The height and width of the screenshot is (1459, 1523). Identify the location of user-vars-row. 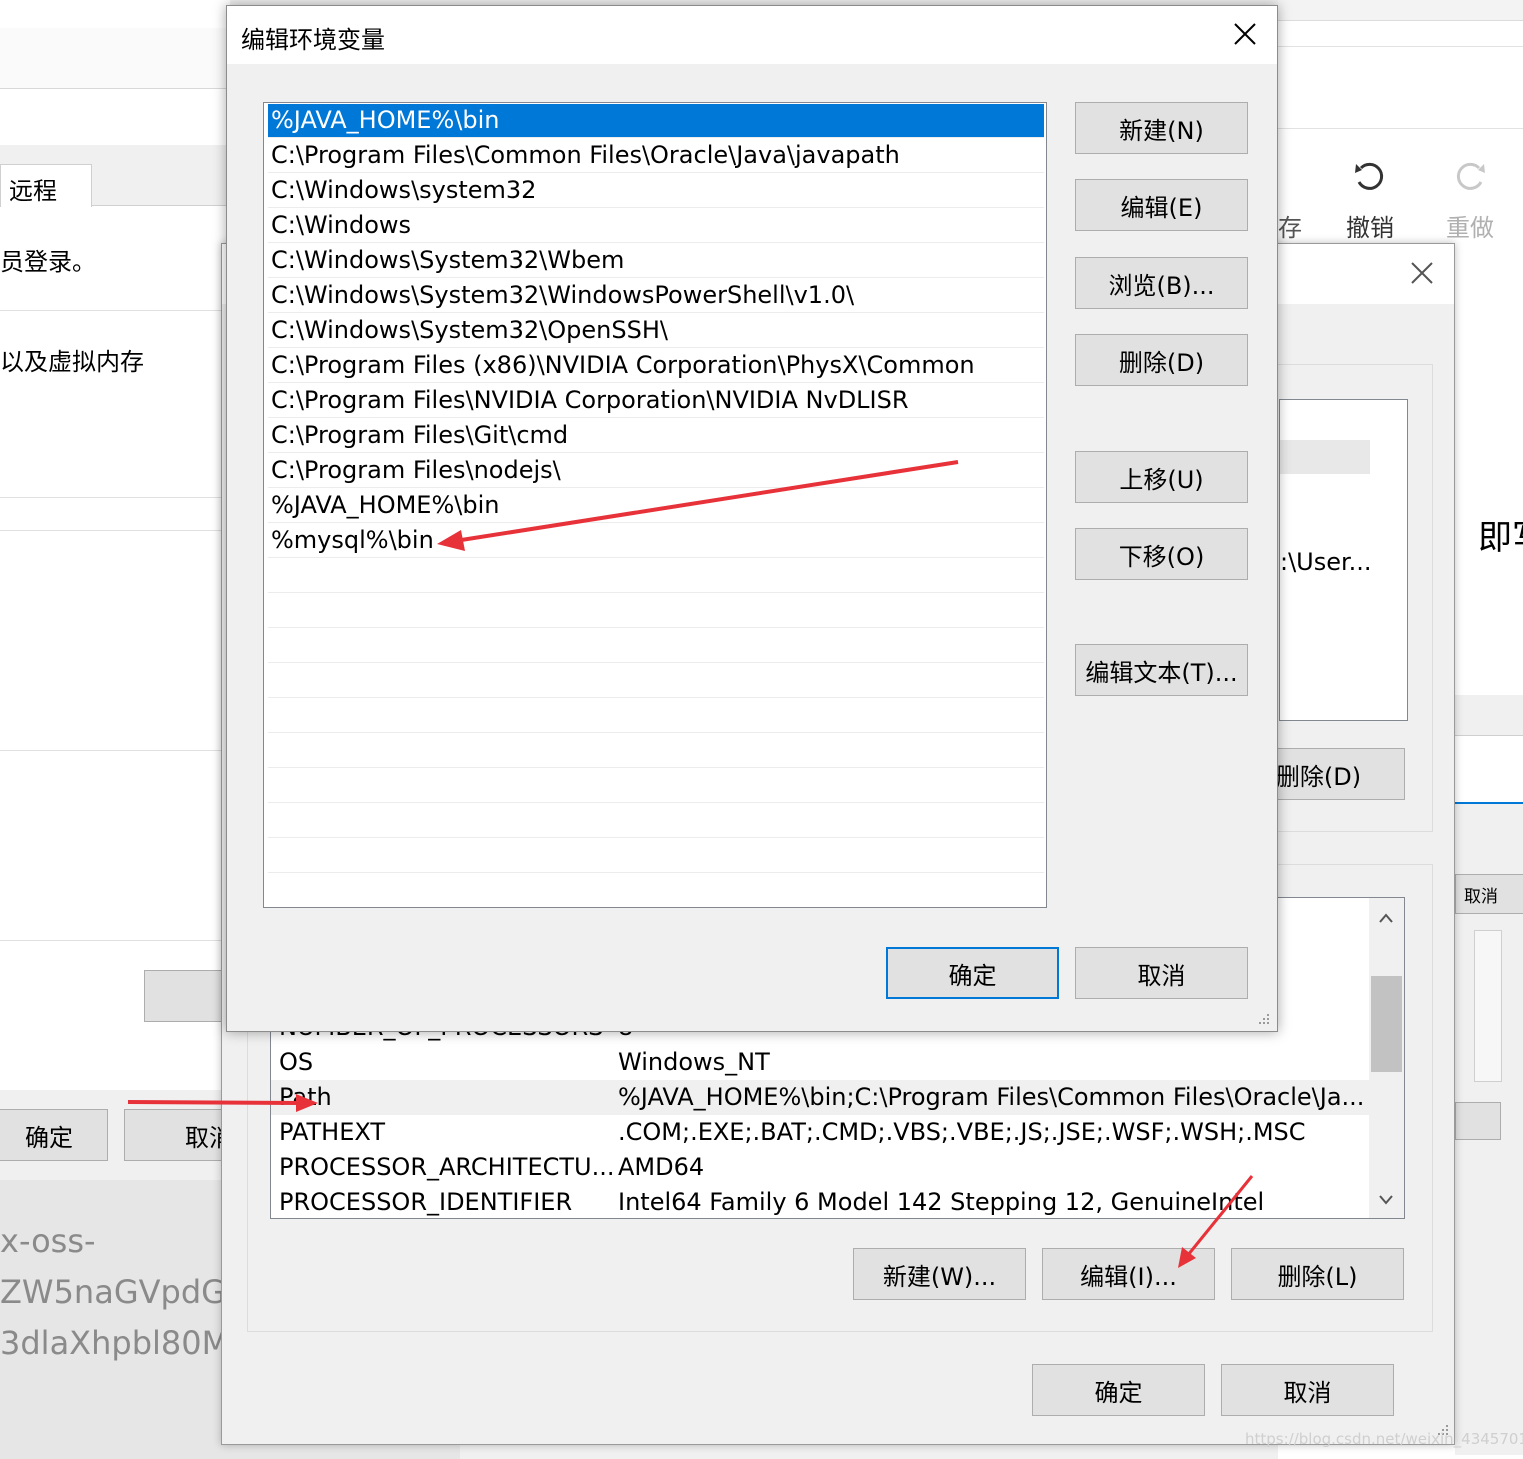
(1325, 457).